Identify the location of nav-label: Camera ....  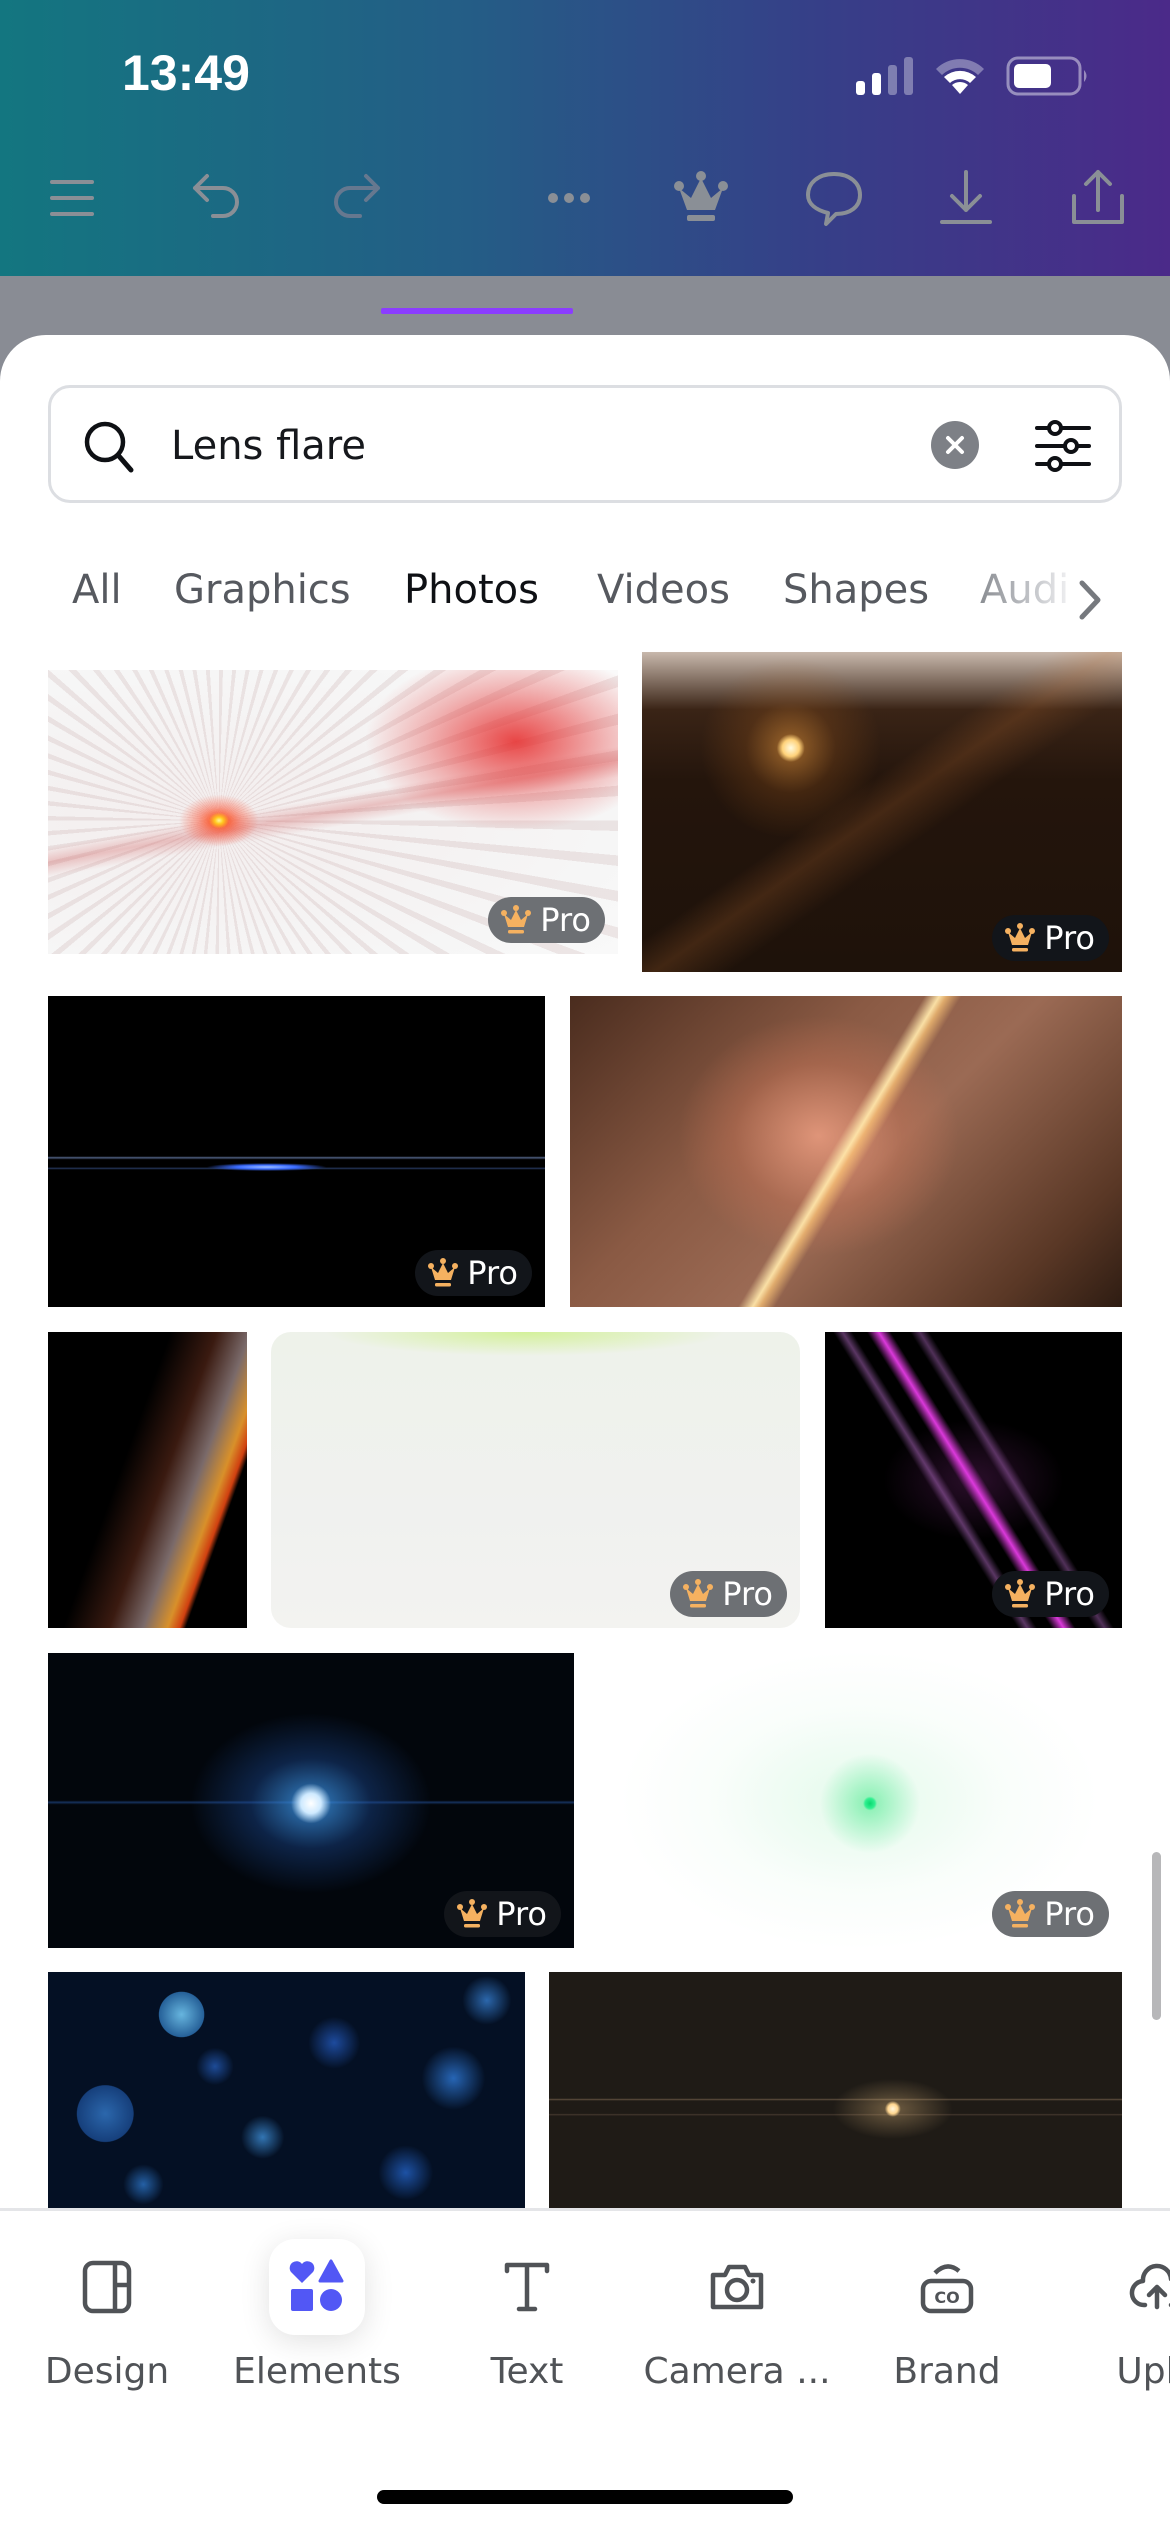
(737, 2371).